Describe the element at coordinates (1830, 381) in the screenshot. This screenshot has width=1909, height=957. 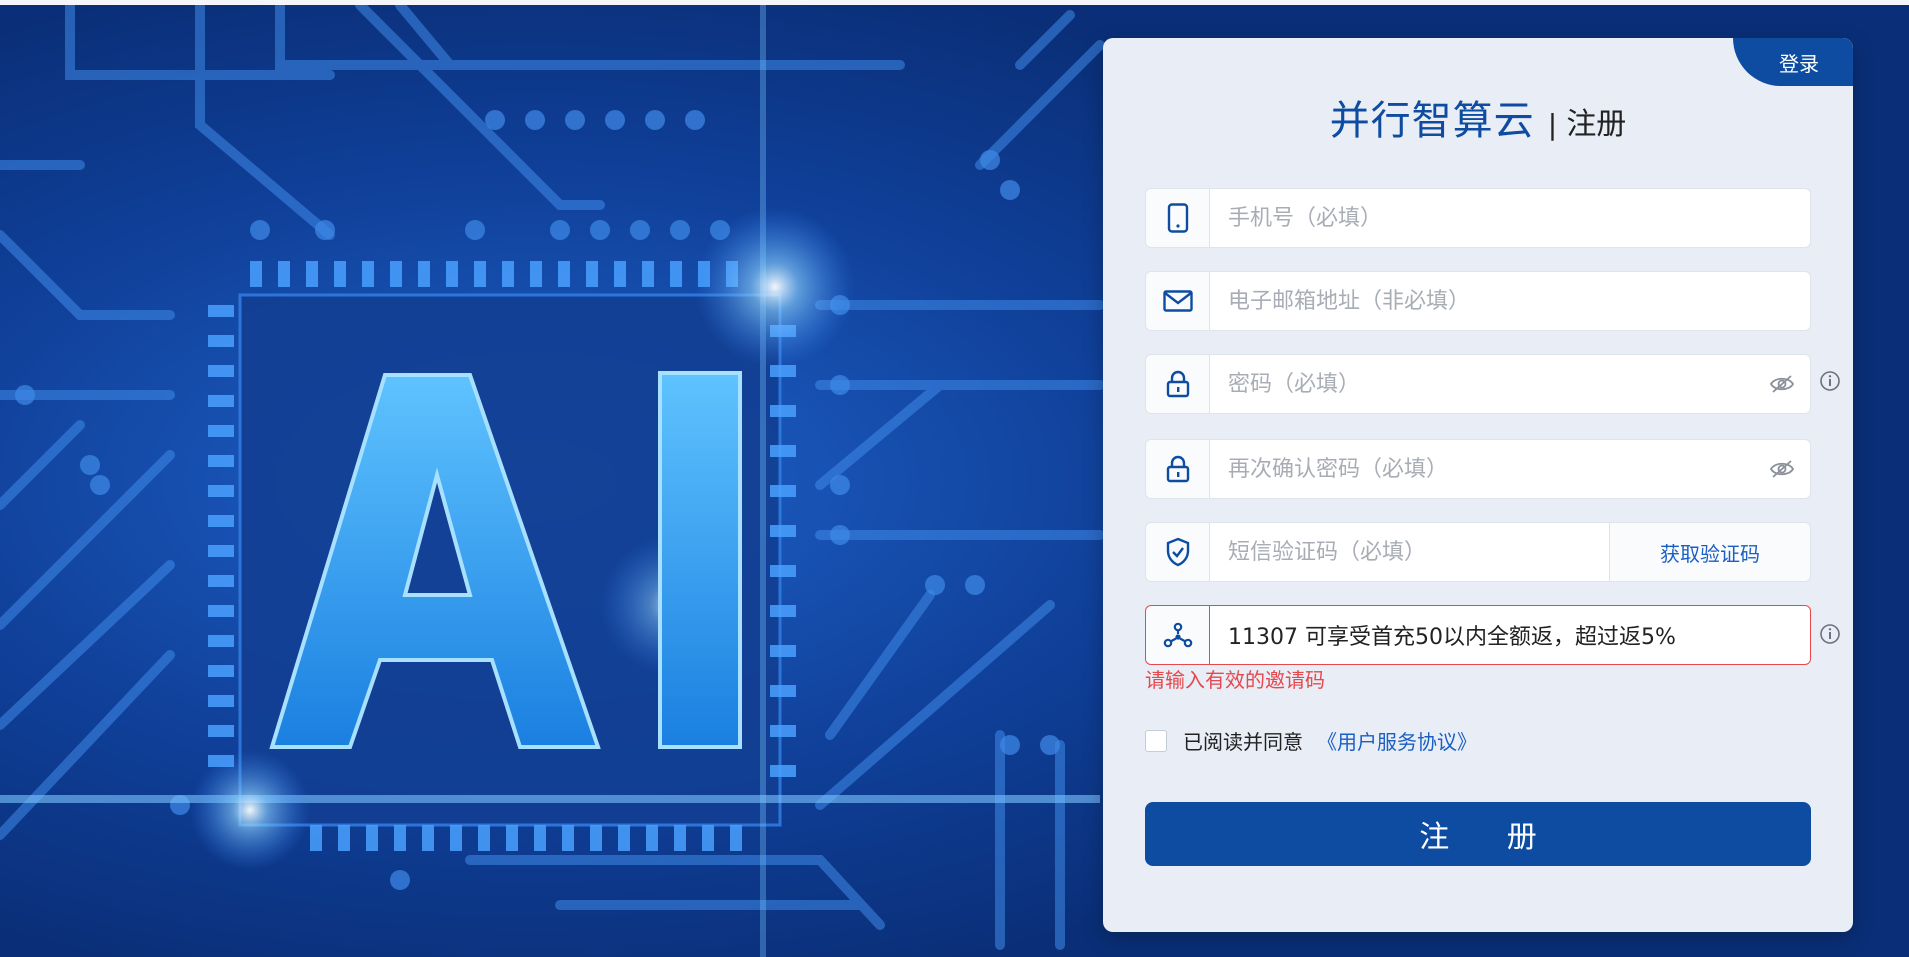
I see `password-info-icon` at that location.